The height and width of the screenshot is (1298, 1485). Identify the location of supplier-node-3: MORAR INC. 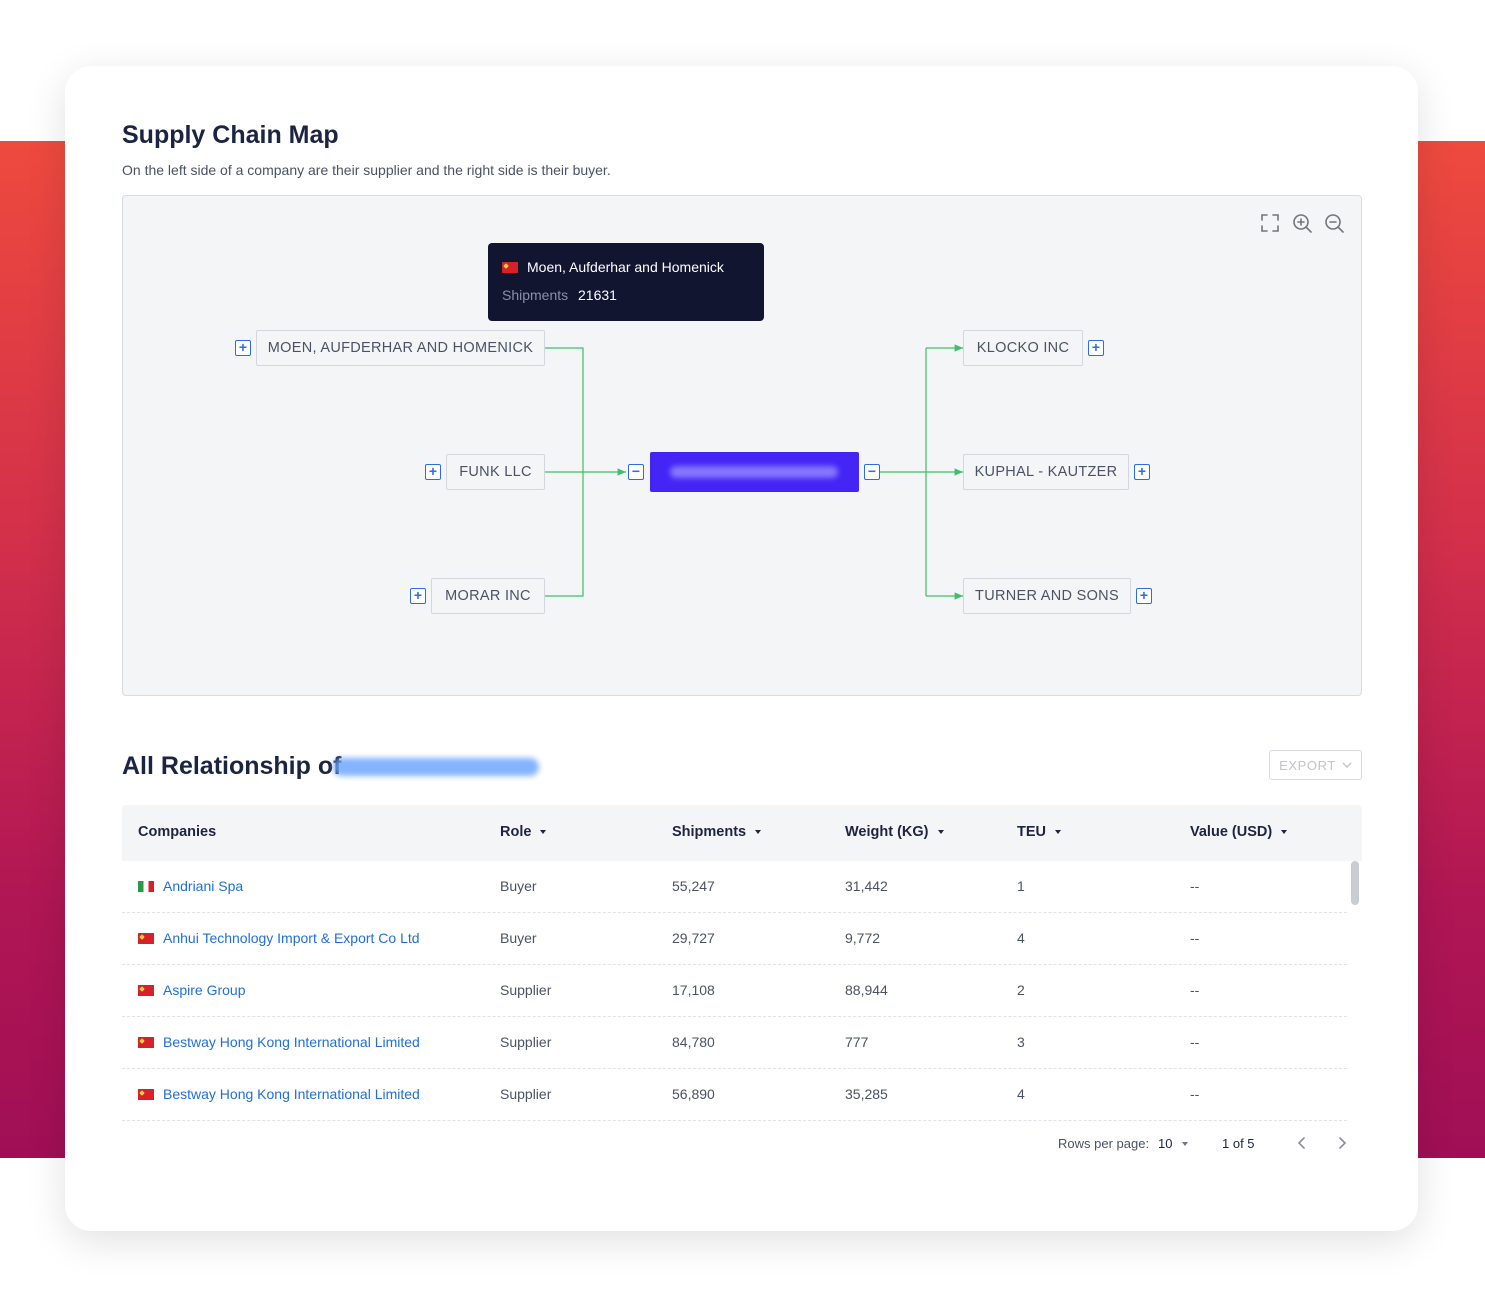
(488, 596).